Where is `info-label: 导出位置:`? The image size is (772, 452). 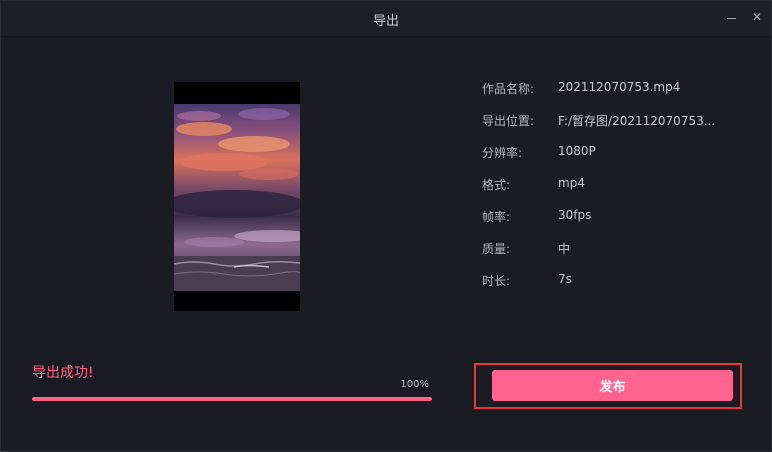
info-label: 导出位置: is located at coordinates (508, 121).